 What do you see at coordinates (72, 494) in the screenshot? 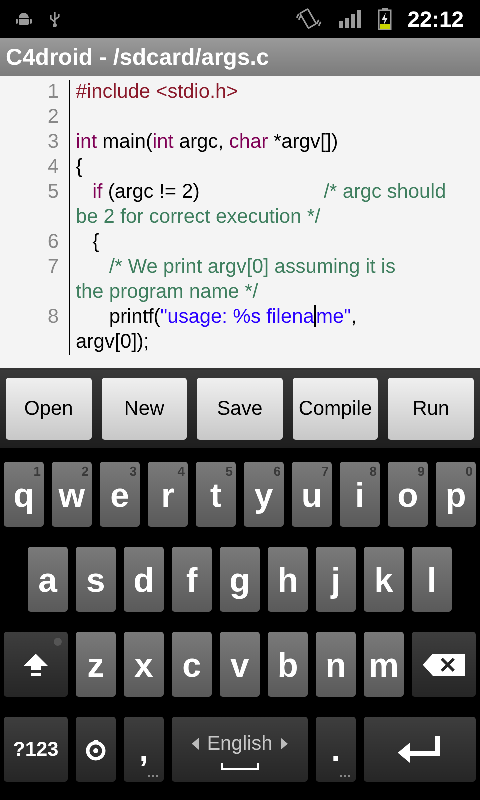
I see `letter-key: w 2` at bounding box center [72, 494].